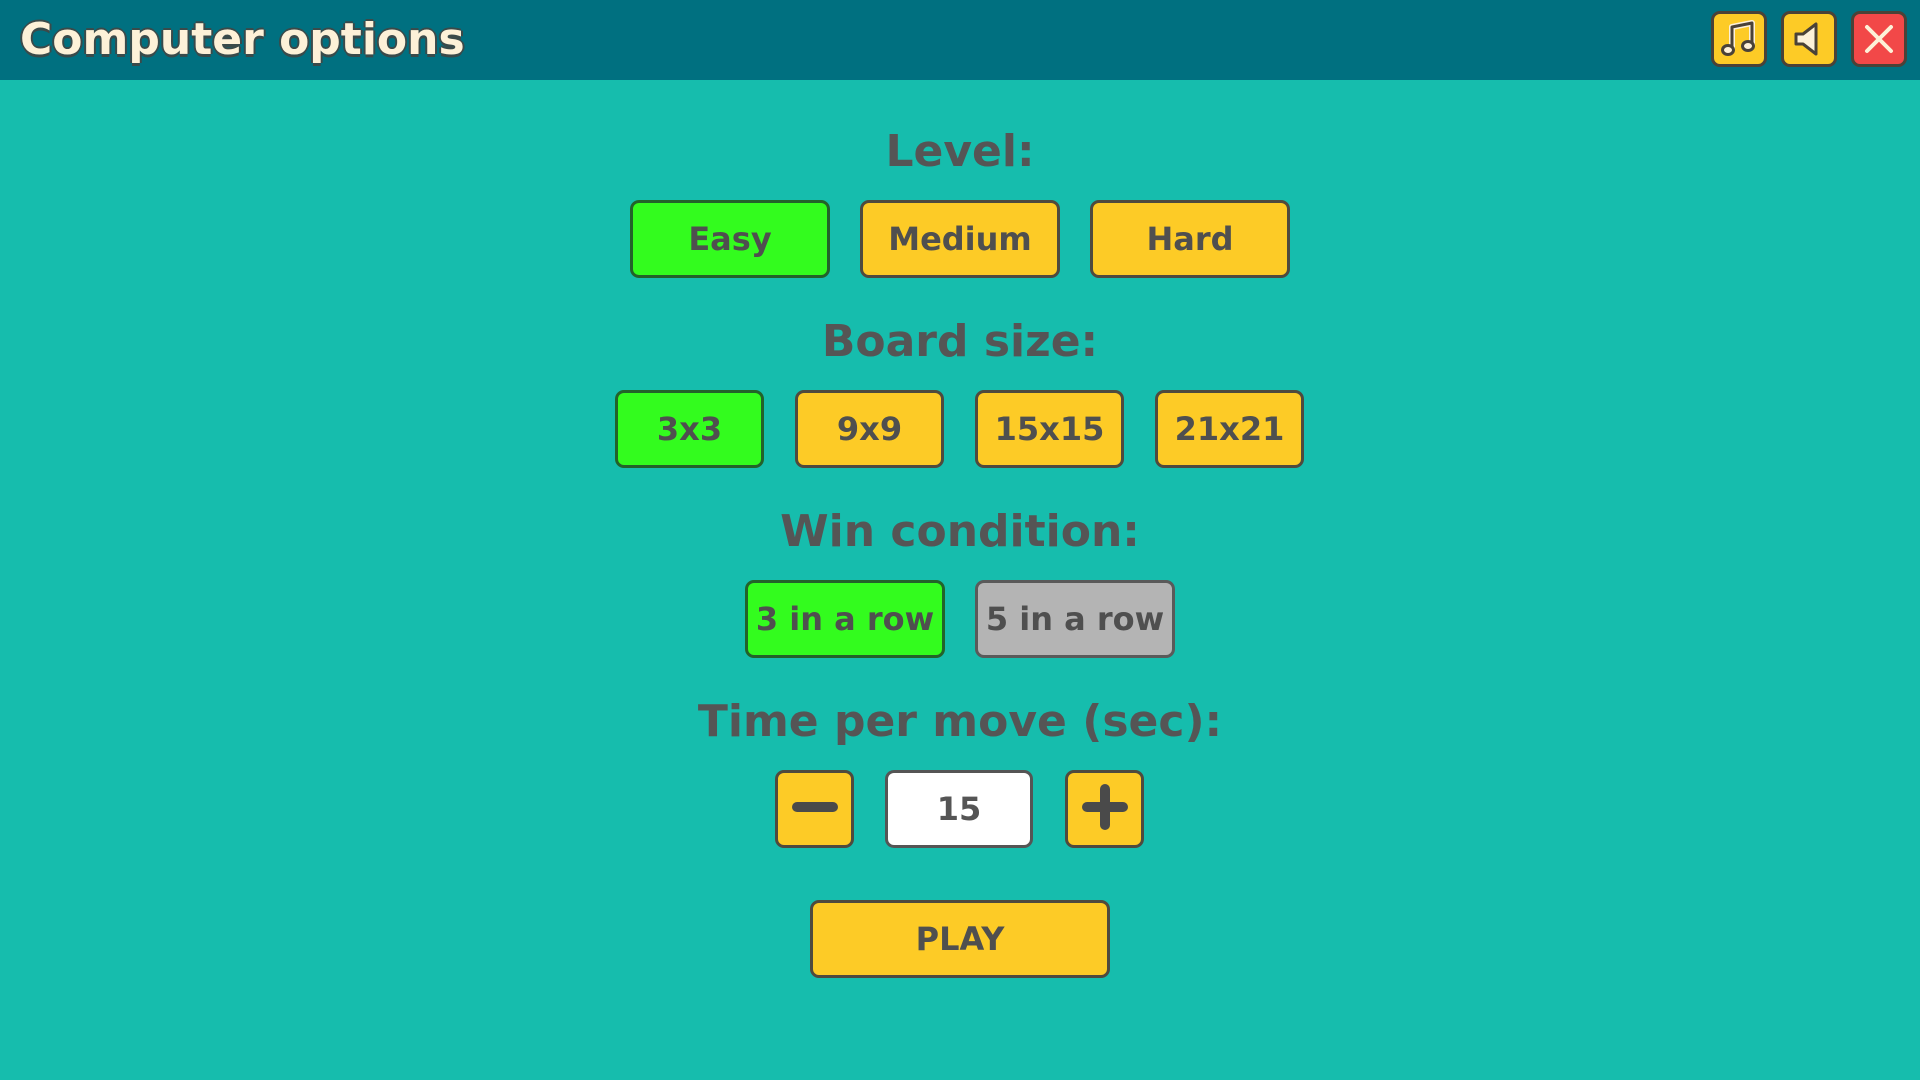 The image size is (1920, 1080). I want to click on win-3-in-a-row-button: 3 in a row, so click(845, 619).